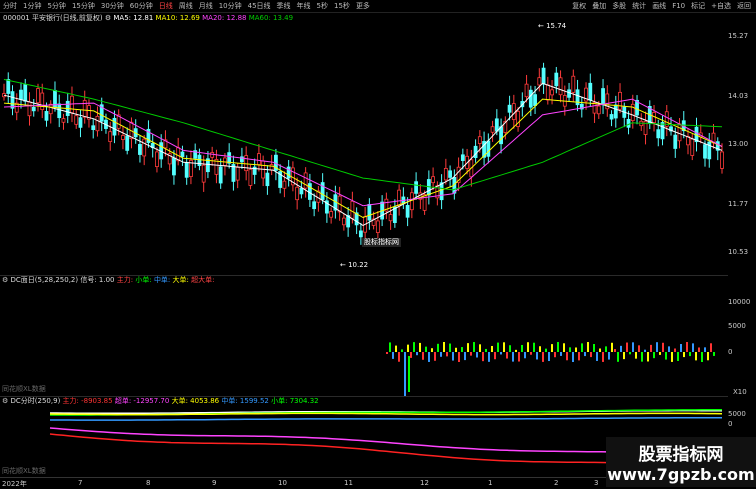 Image resolution: width=756 pixels, height=489 pixels. What do you see at coordinates (738, 252) in the screenshot?
I see `price-tick-4: 10.53` at bounding box center [738, 252].